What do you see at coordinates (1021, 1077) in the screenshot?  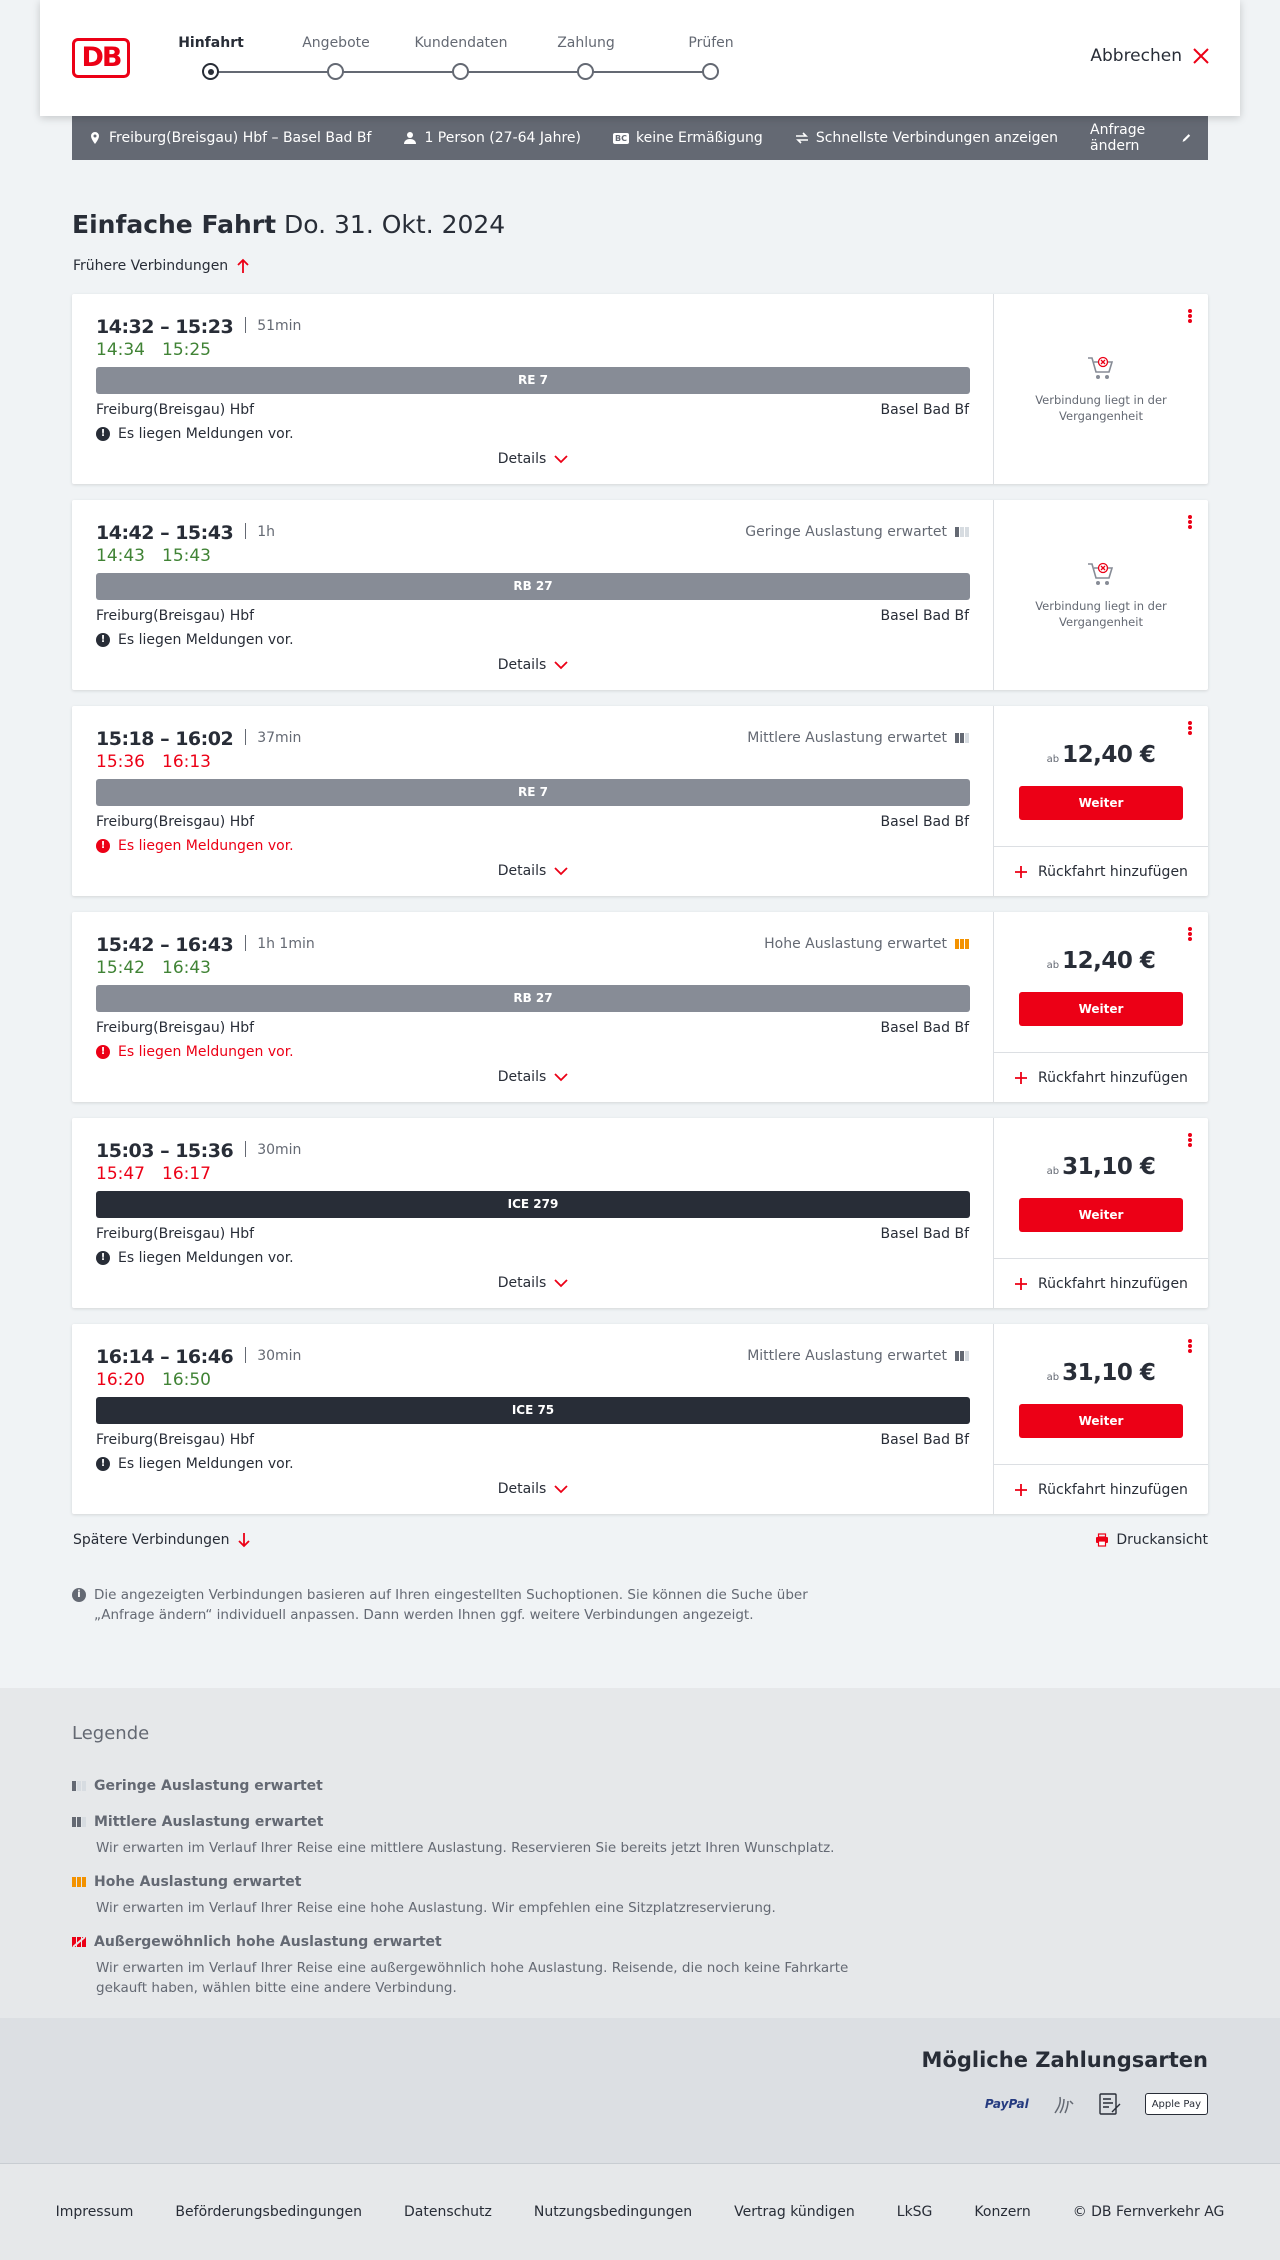 I see `plus-icon` at bounding box center [1021, 1077].